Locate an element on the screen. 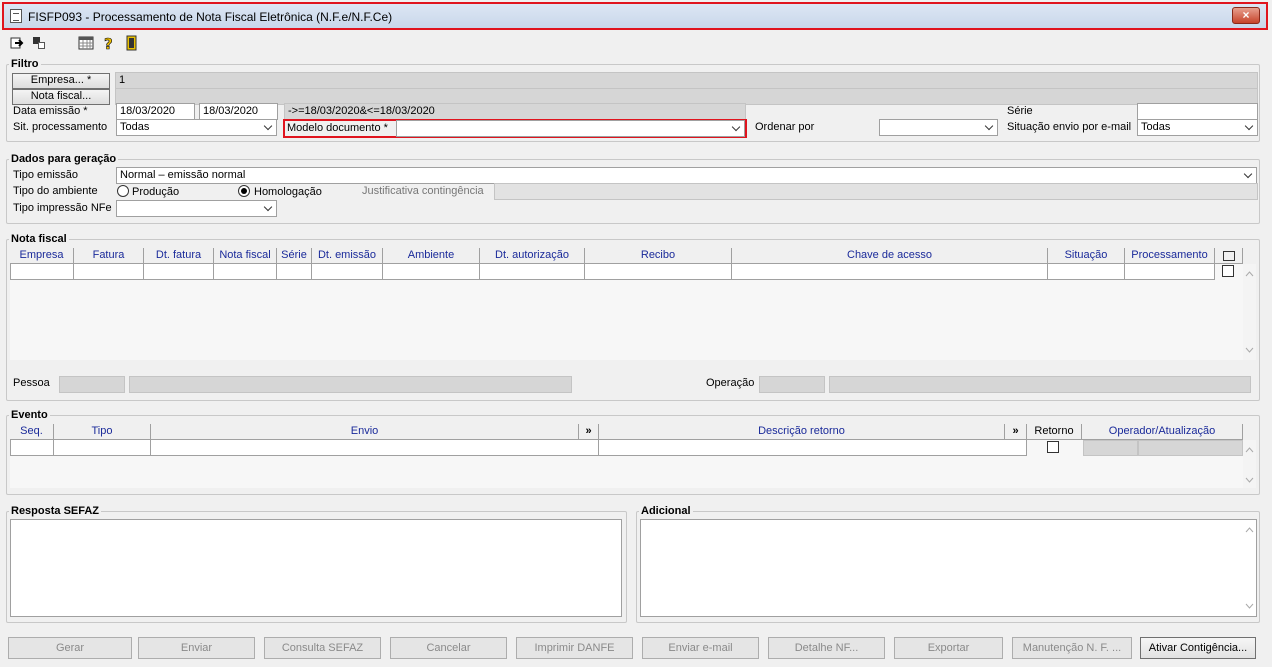 This screenshot has width=1272, height=667. row-checkbox is located at coordinates (1228, 271).